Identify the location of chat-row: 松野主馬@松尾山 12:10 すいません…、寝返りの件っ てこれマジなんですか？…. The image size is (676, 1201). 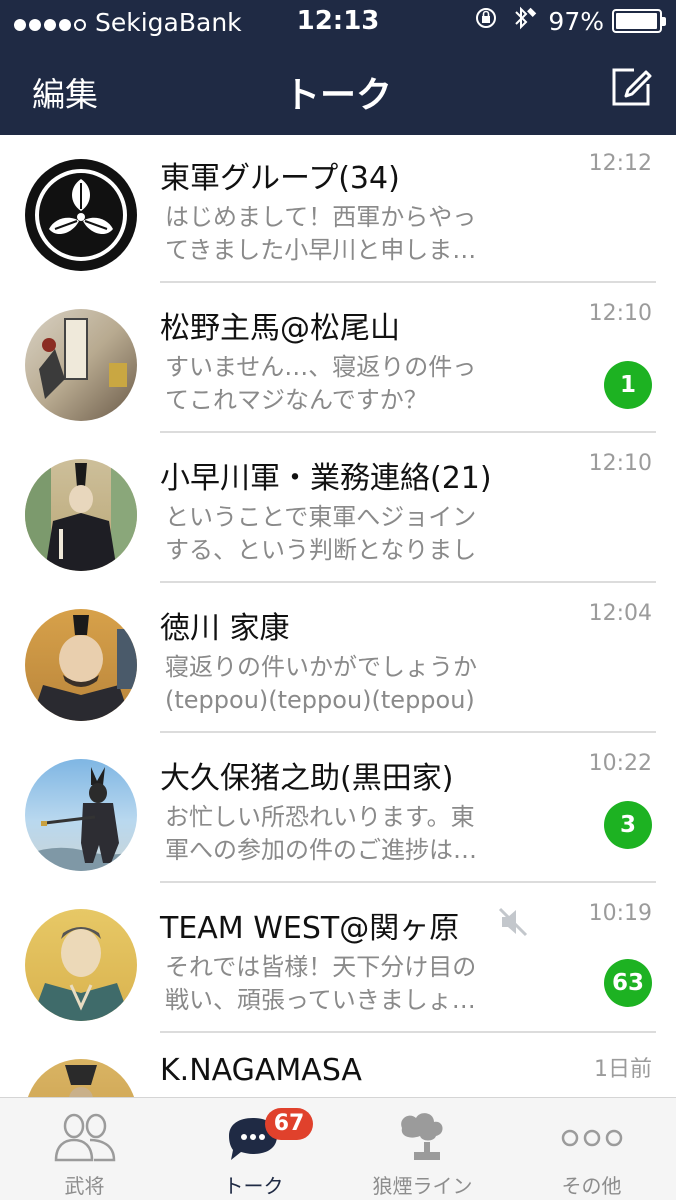
(338, 359).